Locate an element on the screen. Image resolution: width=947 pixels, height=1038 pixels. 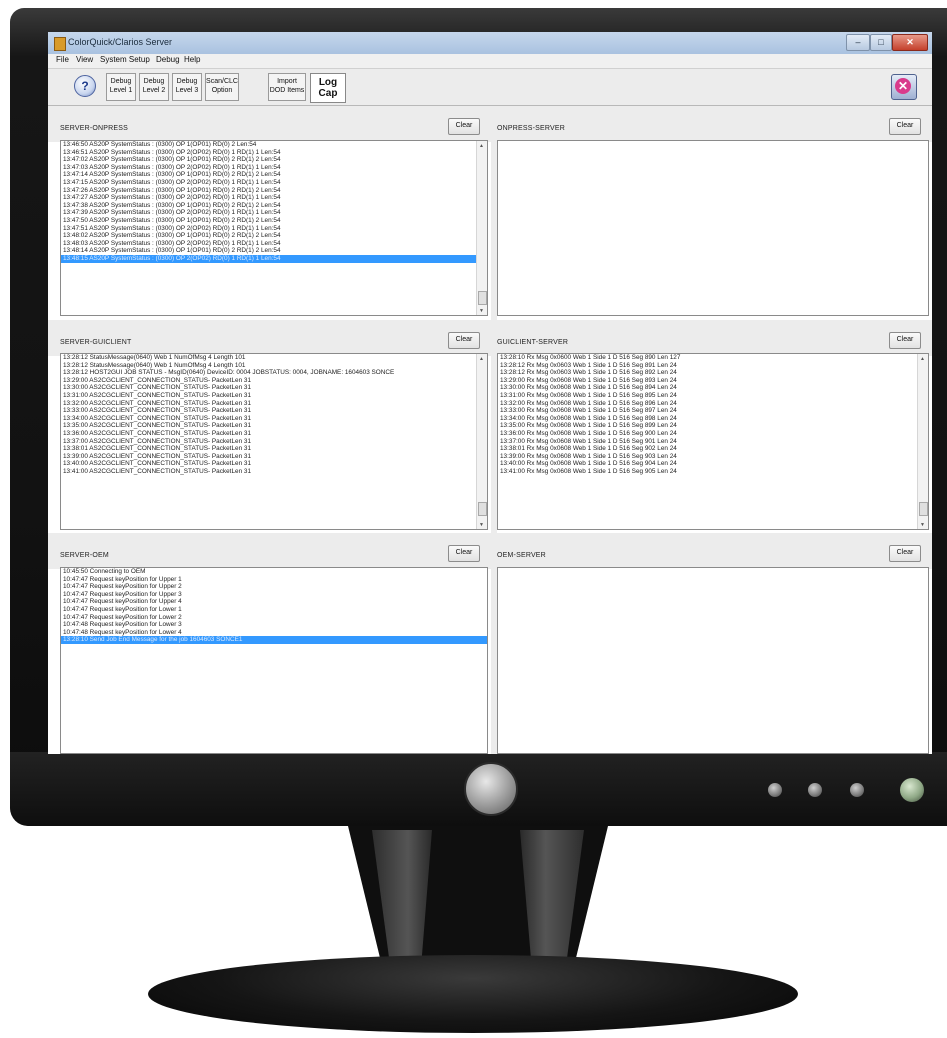
panel-title: OEM-SERVER is located at coordinates (521, 555).